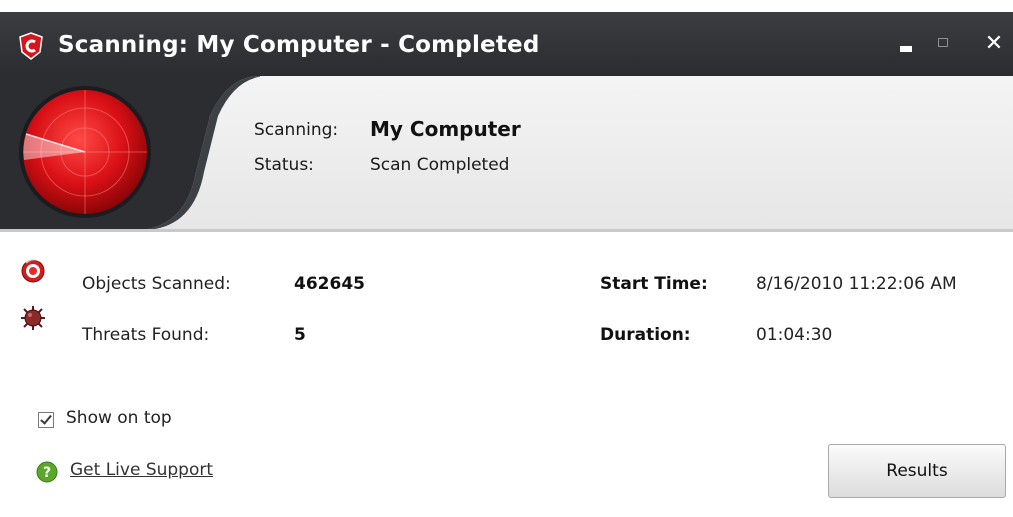 The image size is (1013, 517). What do you see at coordinates (856, 284) in the screenshot?
I see `start-time-value: 8/16/2010 11:22:06 AM` at bounding box center [856, 284].